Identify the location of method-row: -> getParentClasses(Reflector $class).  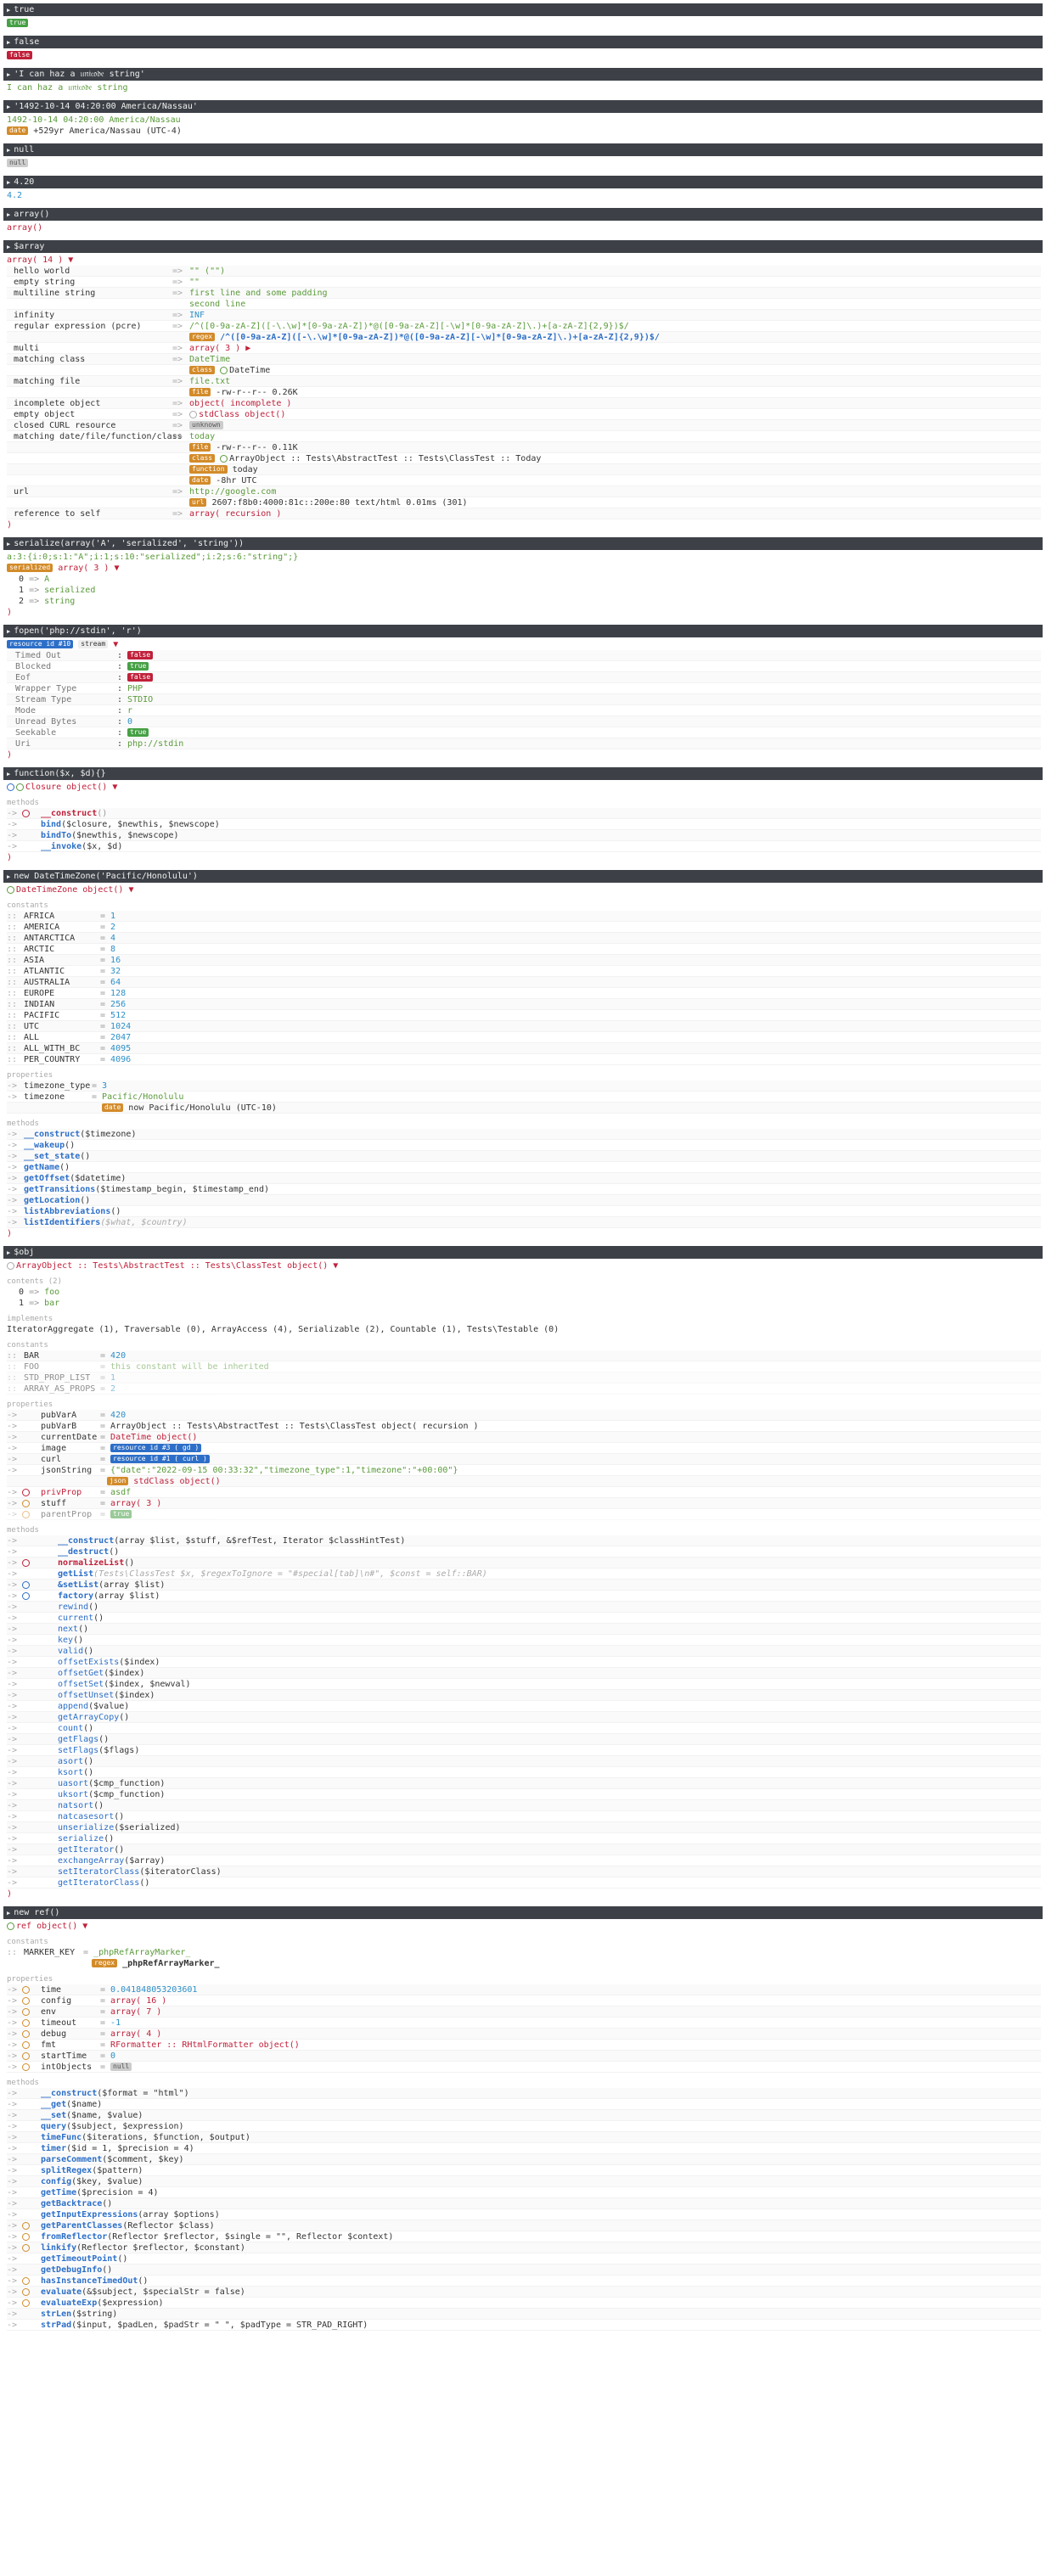
(524, 2225).